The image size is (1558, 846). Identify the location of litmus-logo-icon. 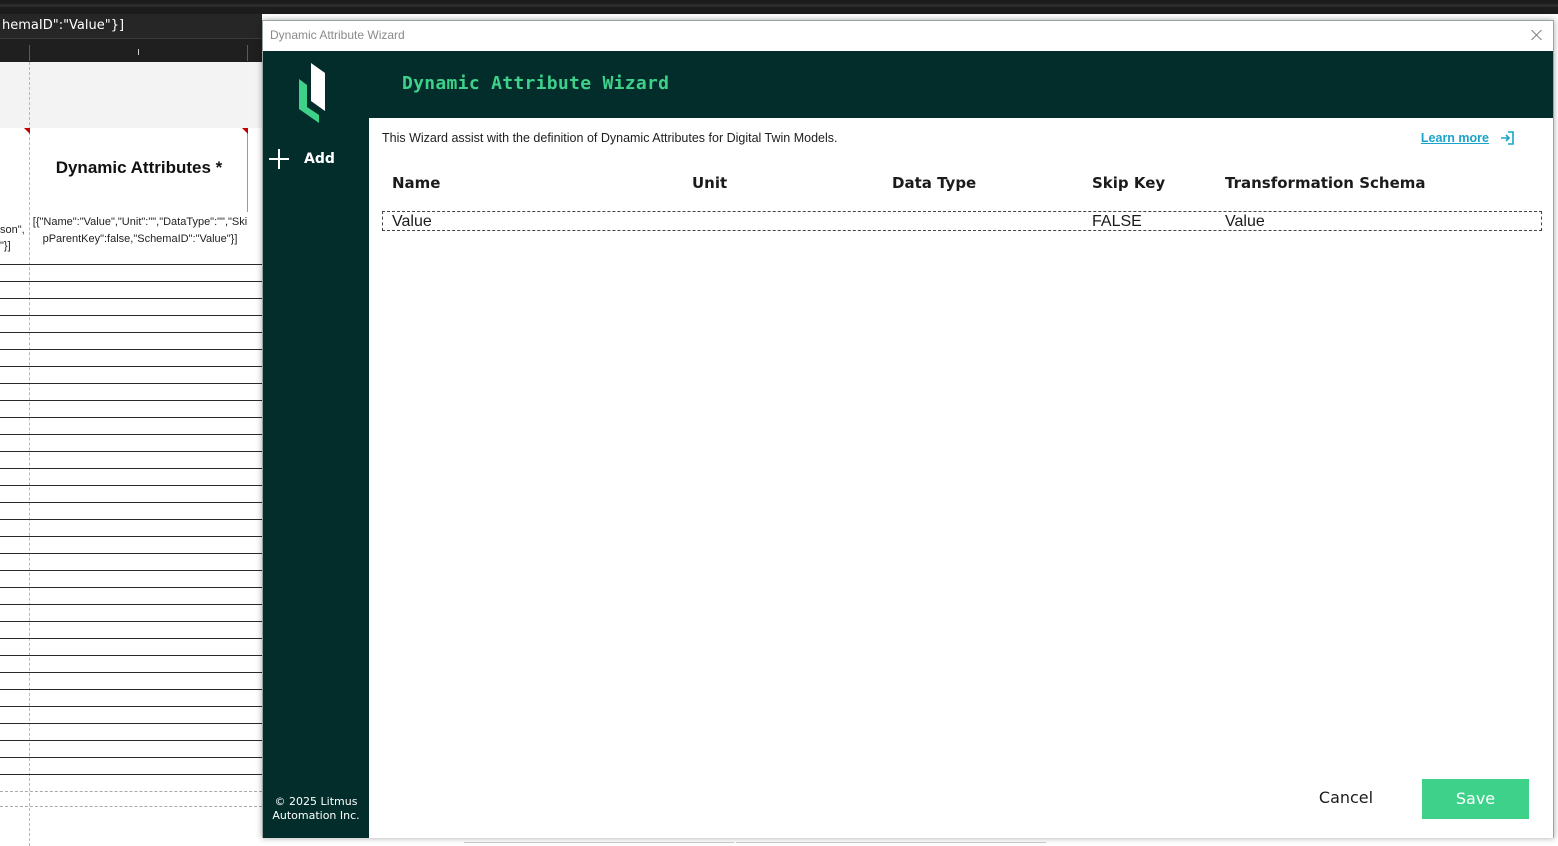
(312, 93).